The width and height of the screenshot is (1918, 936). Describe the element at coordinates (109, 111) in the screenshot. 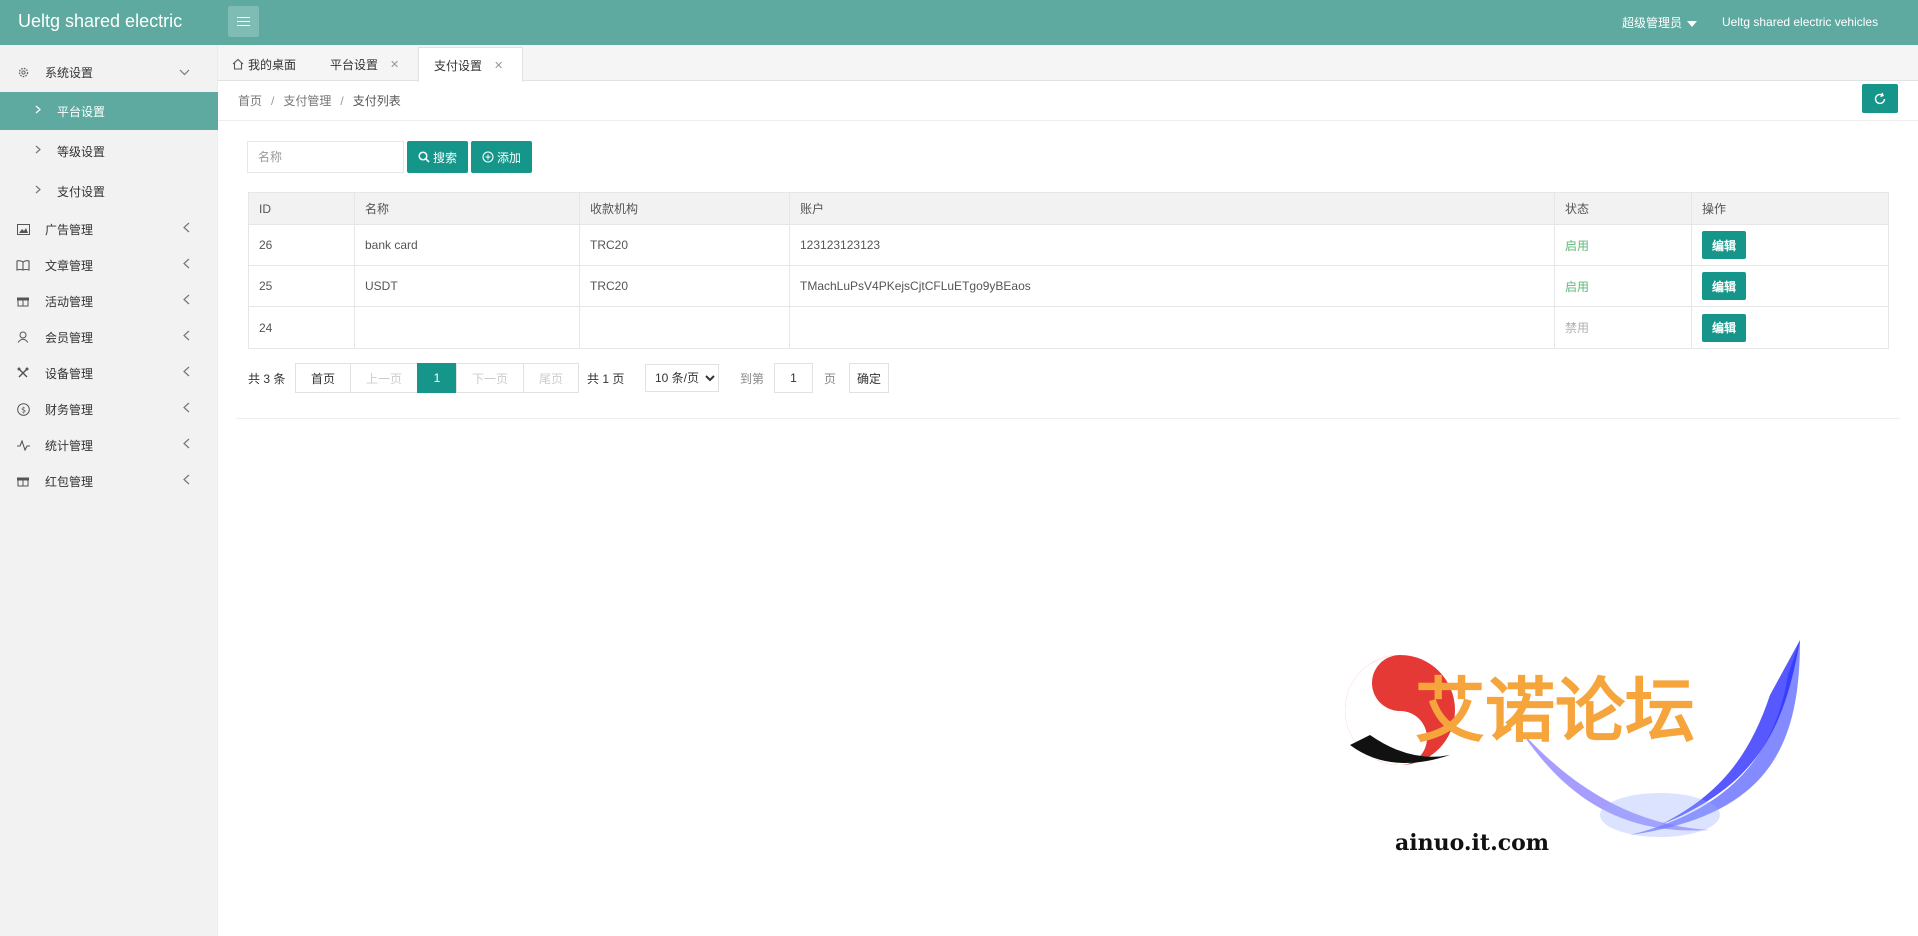

I see `sidebar-subitem-platform-settings: 平台设置` at that location.